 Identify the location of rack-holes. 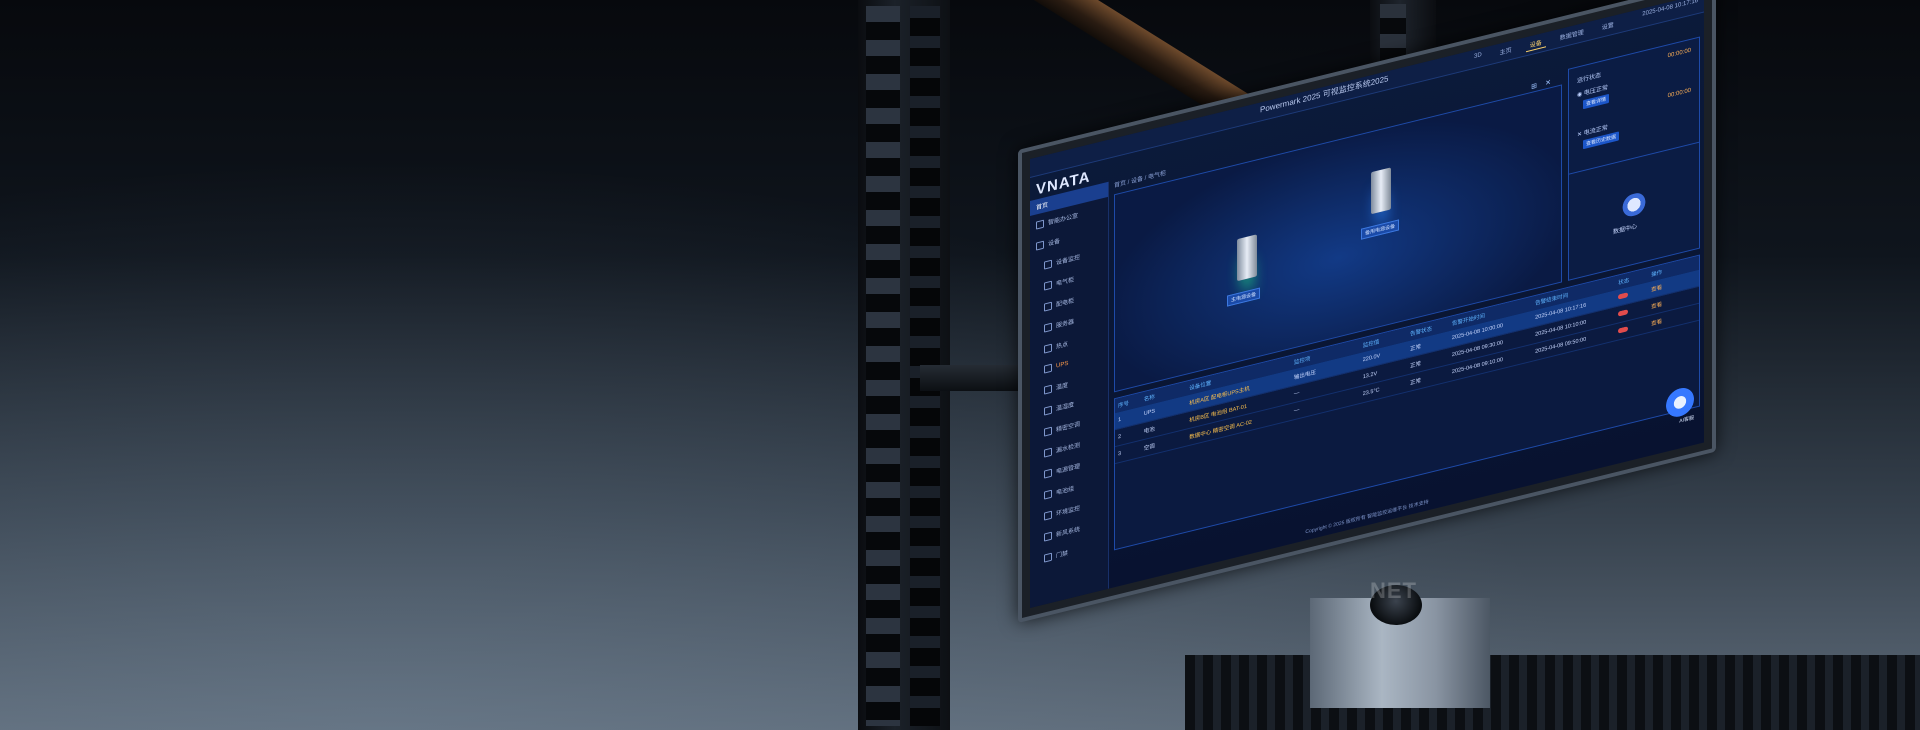
(883, 366).